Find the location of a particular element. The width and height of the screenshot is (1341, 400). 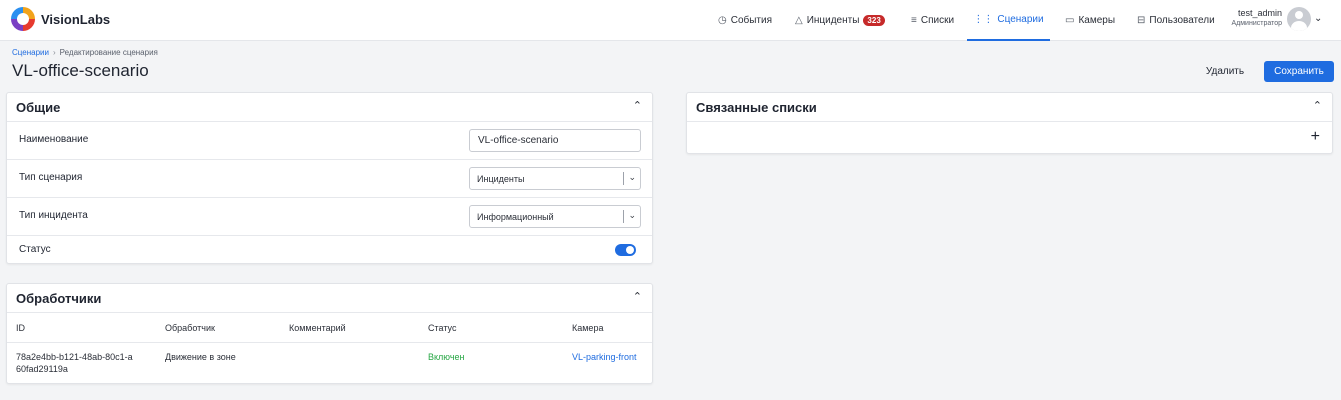

handlers-table-header: ID Обработчик Комментарий Статус Камера is located at coordinates (329, 328).